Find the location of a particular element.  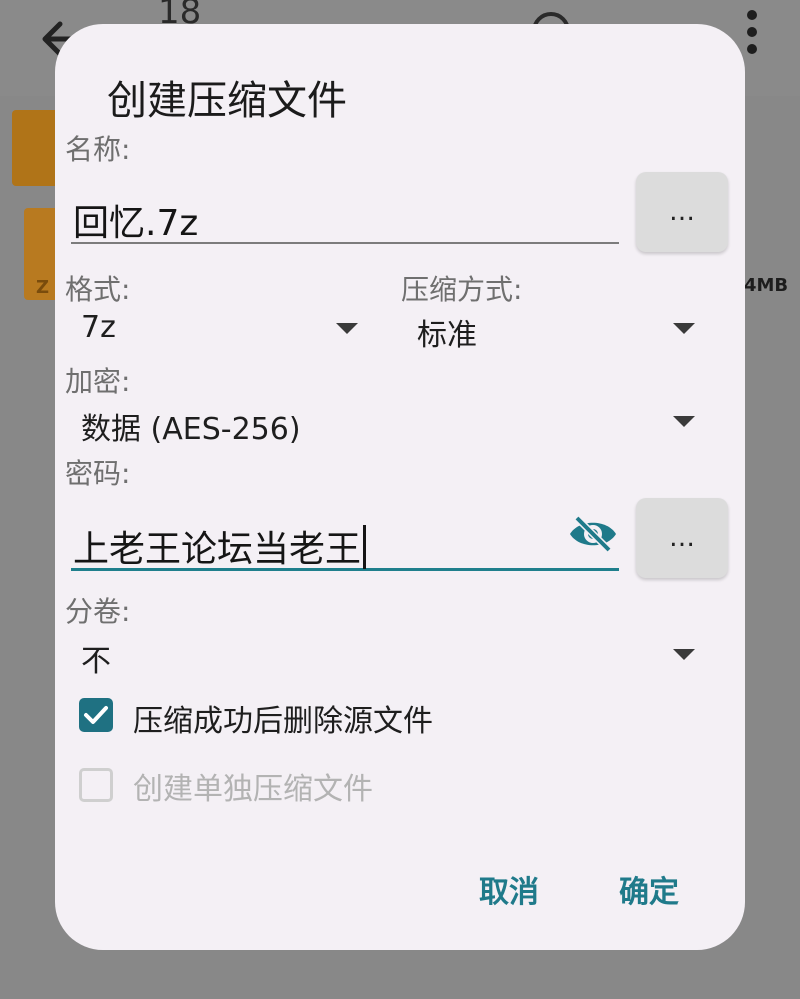

compression-label: 压缩方式: is located at coordinates (462, 289).